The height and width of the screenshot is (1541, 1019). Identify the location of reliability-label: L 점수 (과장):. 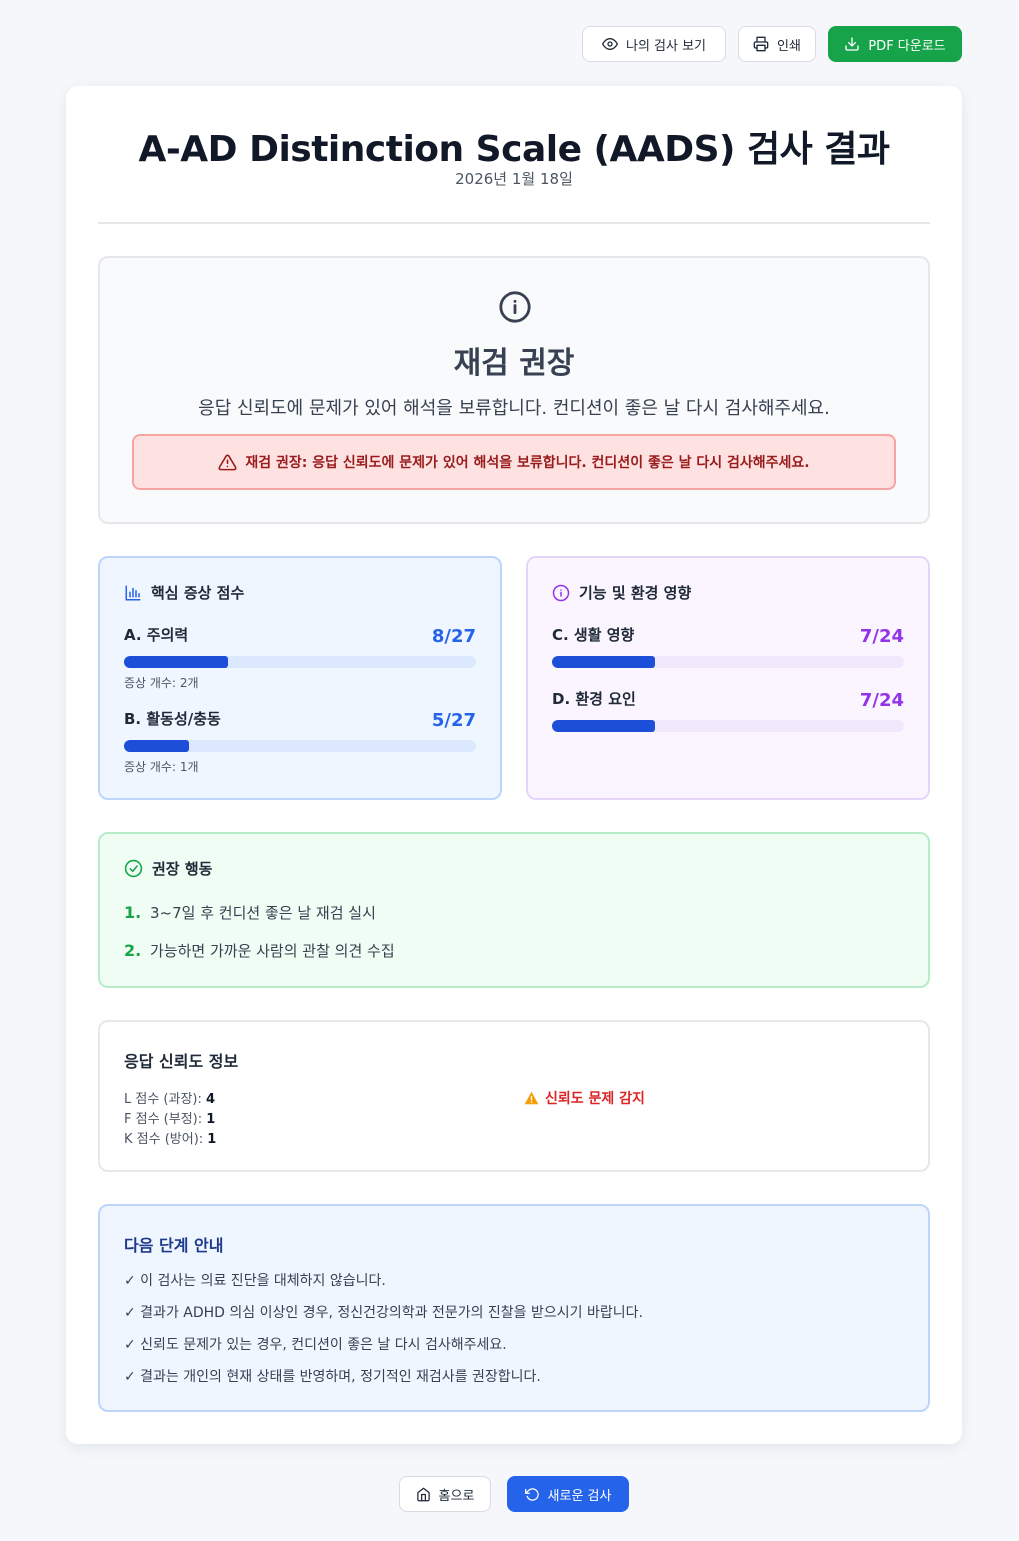
(163, 1099).